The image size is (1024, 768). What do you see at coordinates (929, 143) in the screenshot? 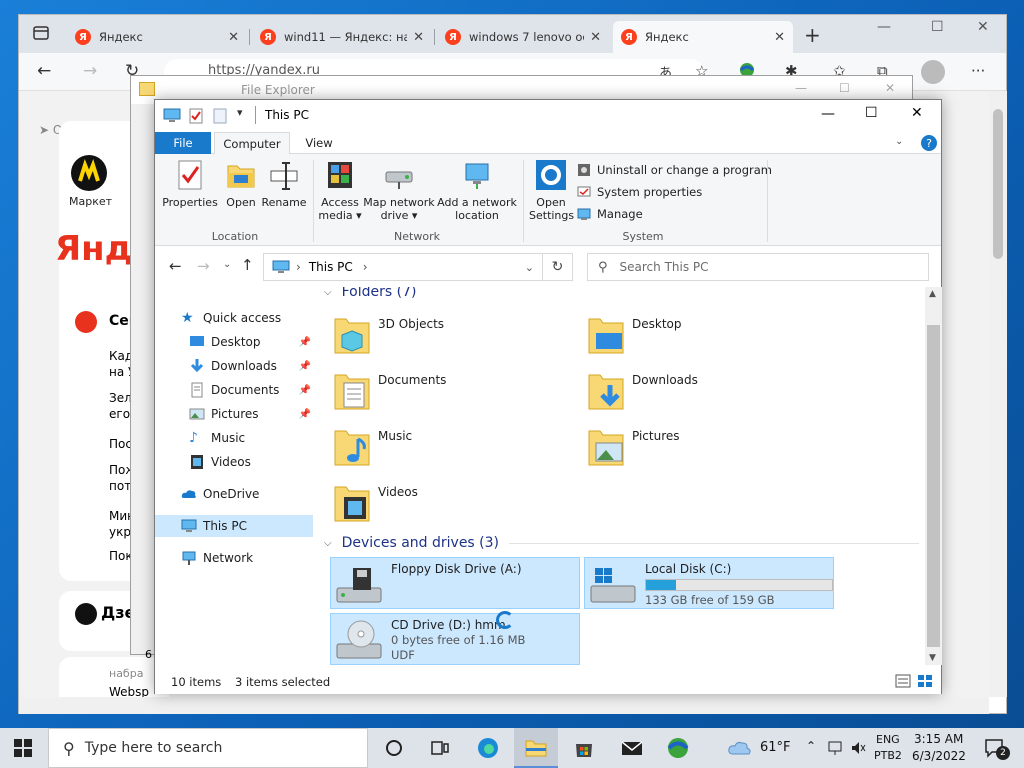
I see `help-icon: ?` at bounding box center [929, 143].